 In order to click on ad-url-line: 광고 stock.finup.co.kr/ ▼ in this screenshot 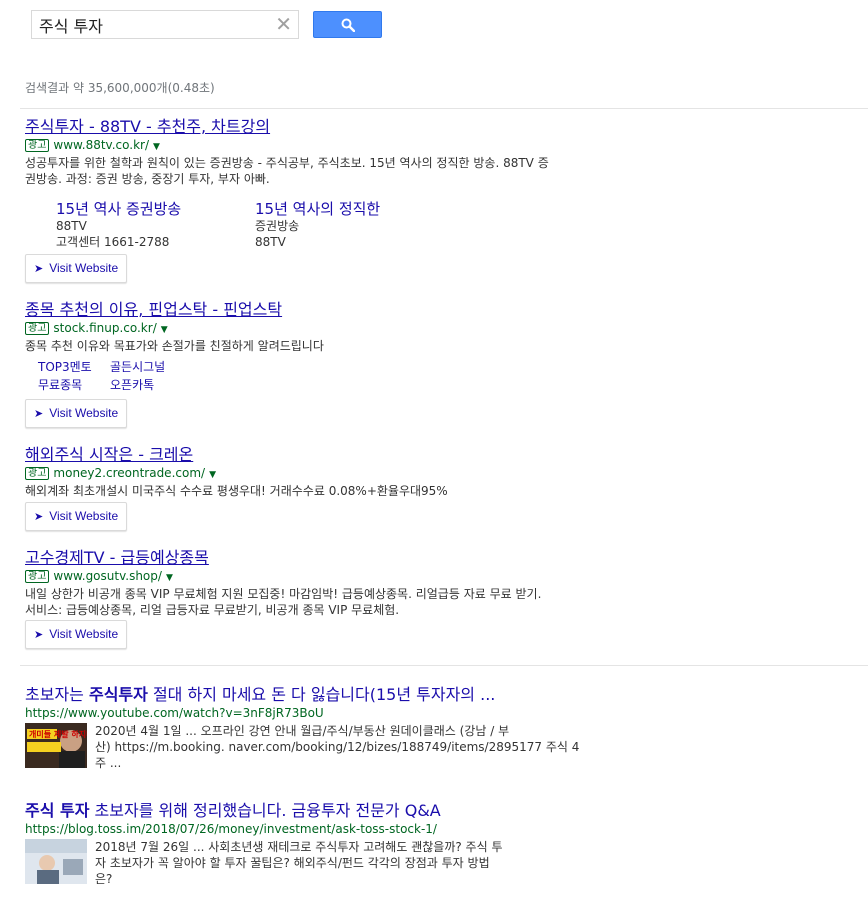, I will do `click(174, 329)`.